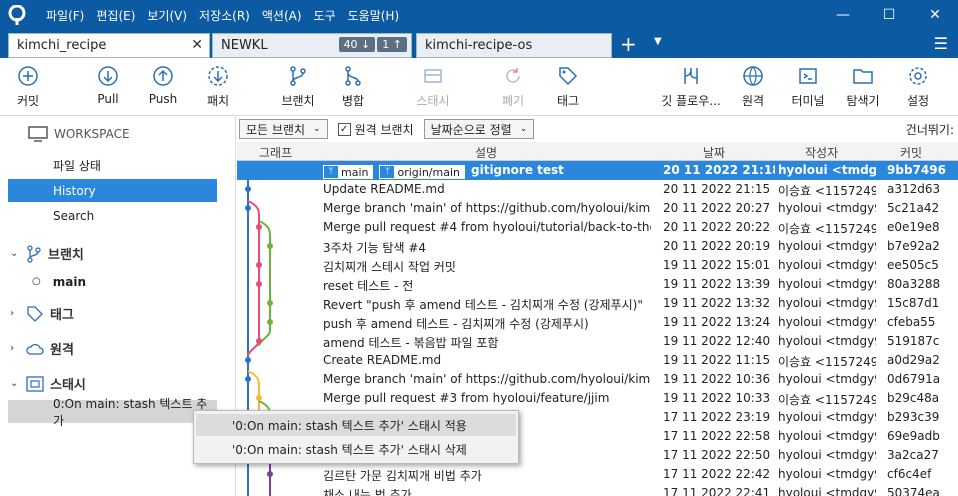  Describe the element at coordinates (47, 253) in the screenshot. I see `sidebar-section-branches: ⌄ 브랜치` at that location.